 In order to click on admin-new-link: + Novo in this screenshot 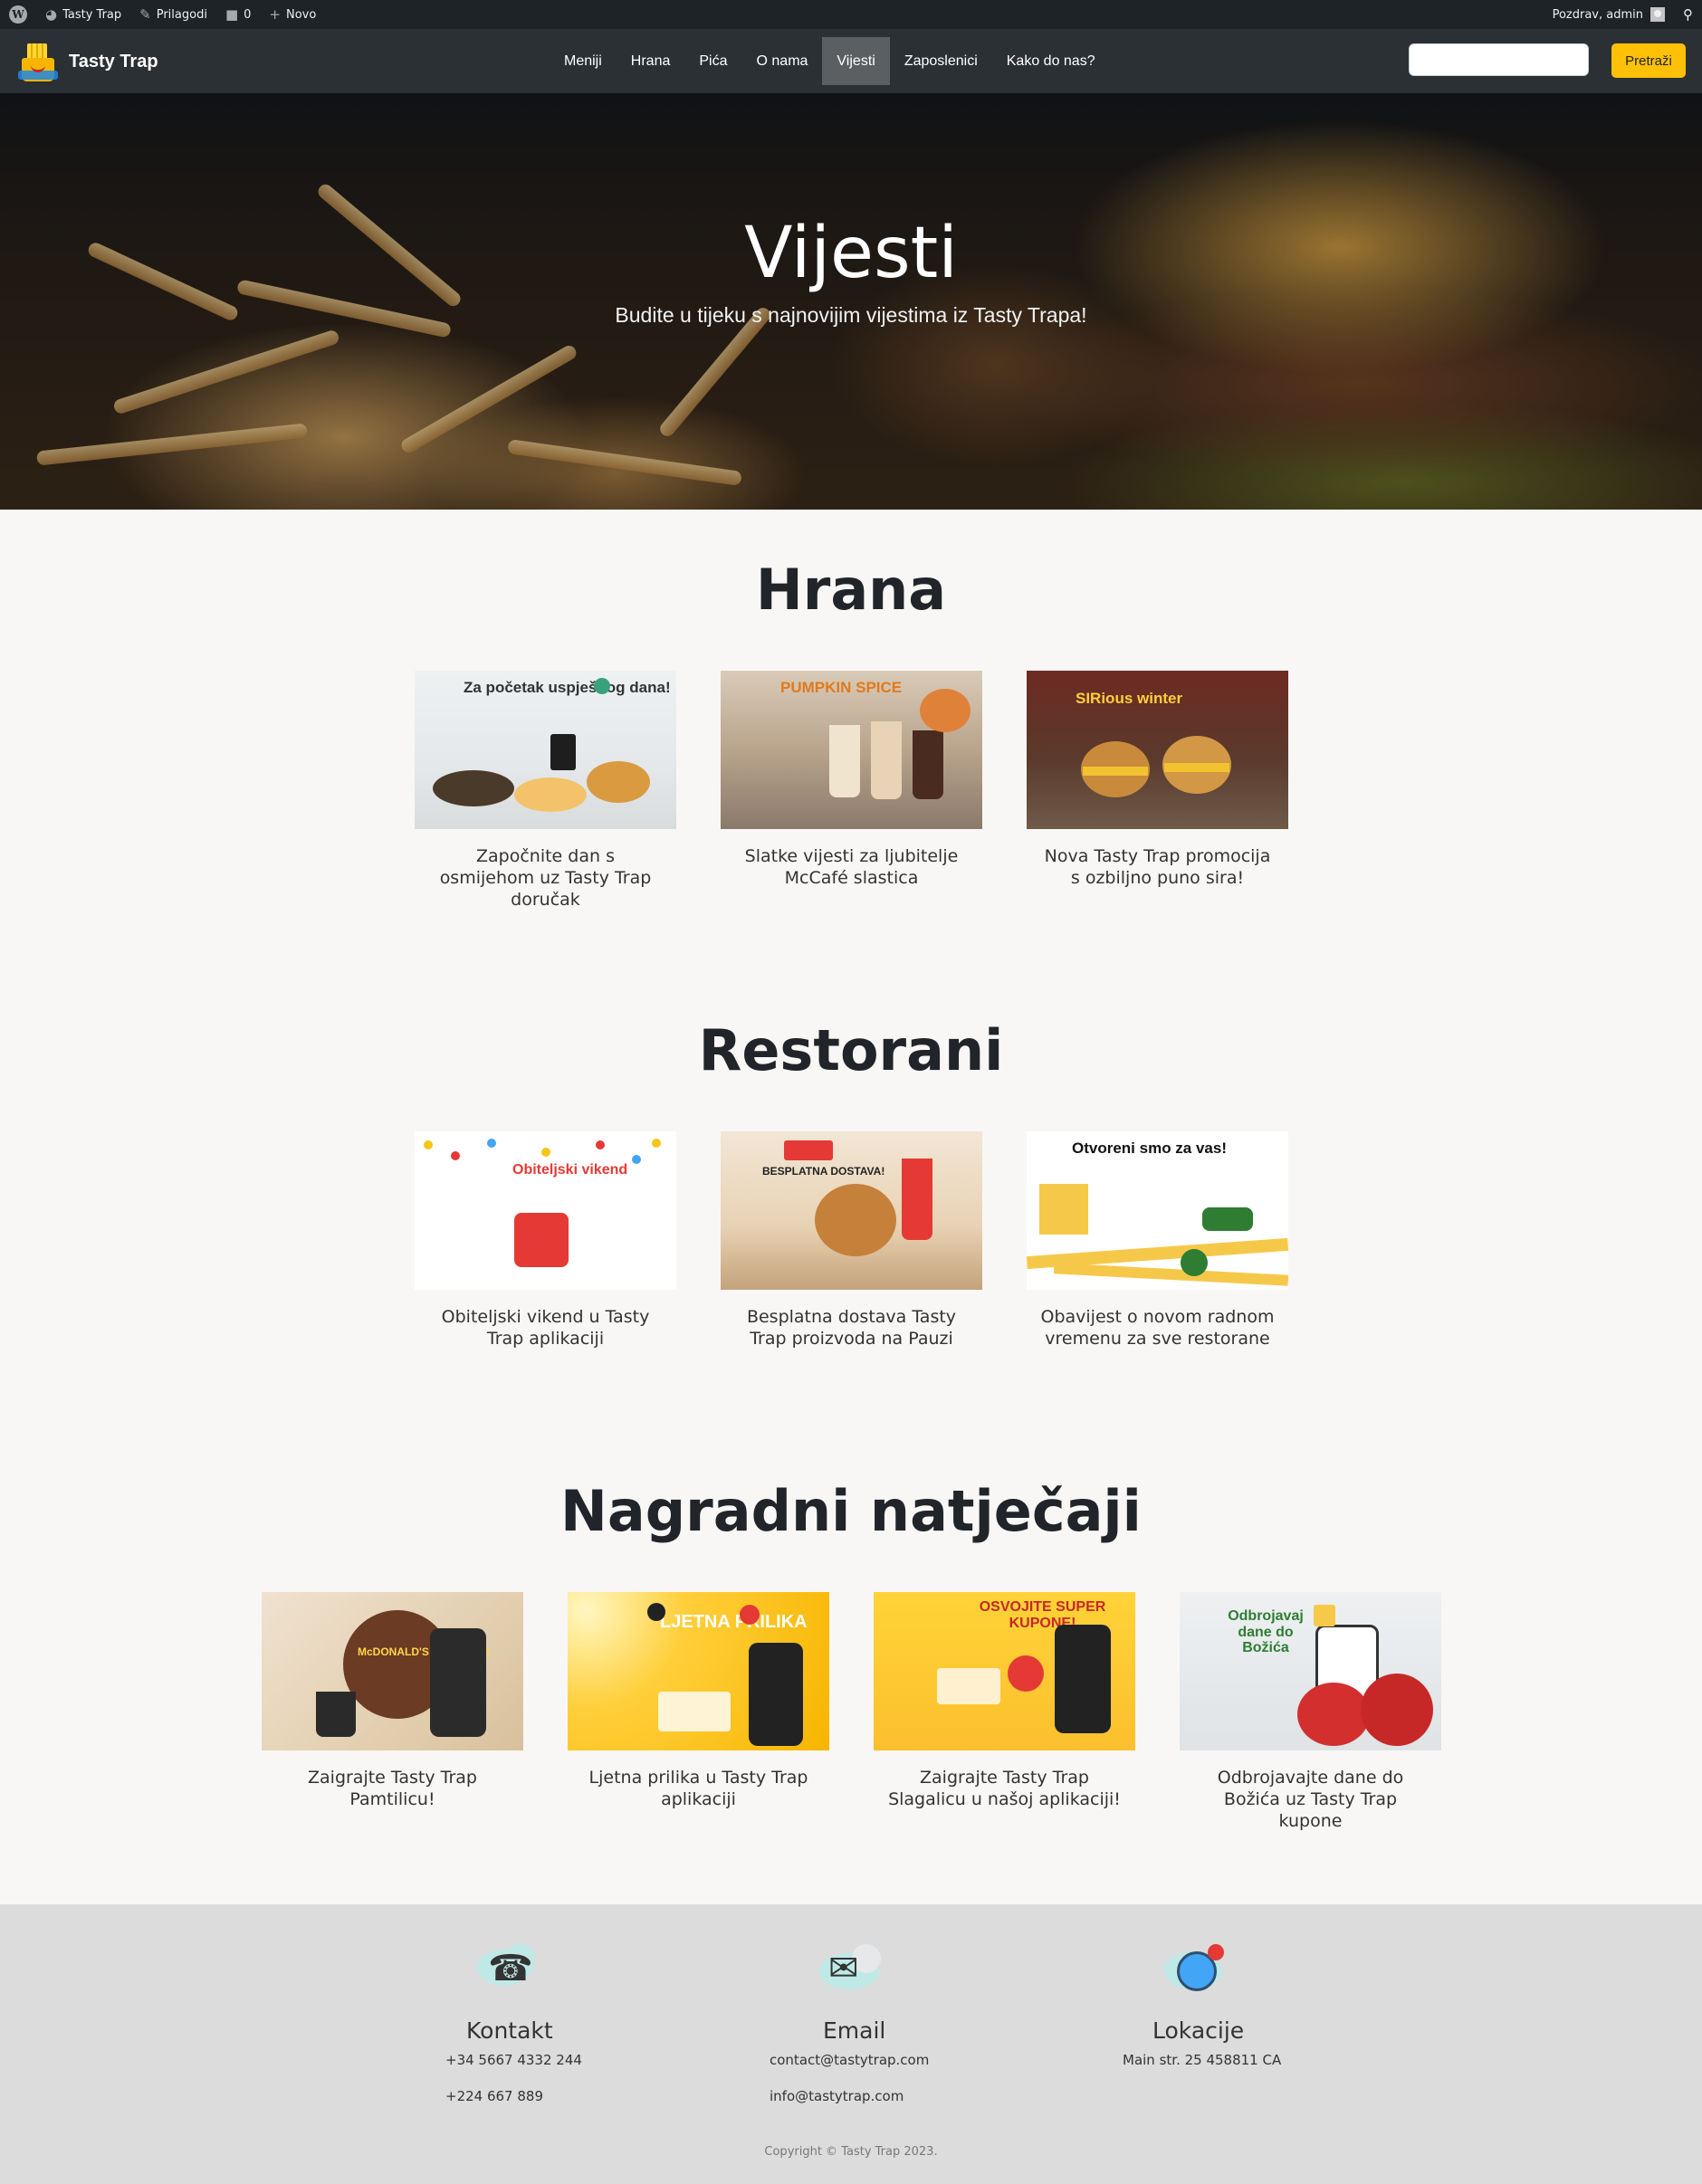, I will do `click(292, 15)`.